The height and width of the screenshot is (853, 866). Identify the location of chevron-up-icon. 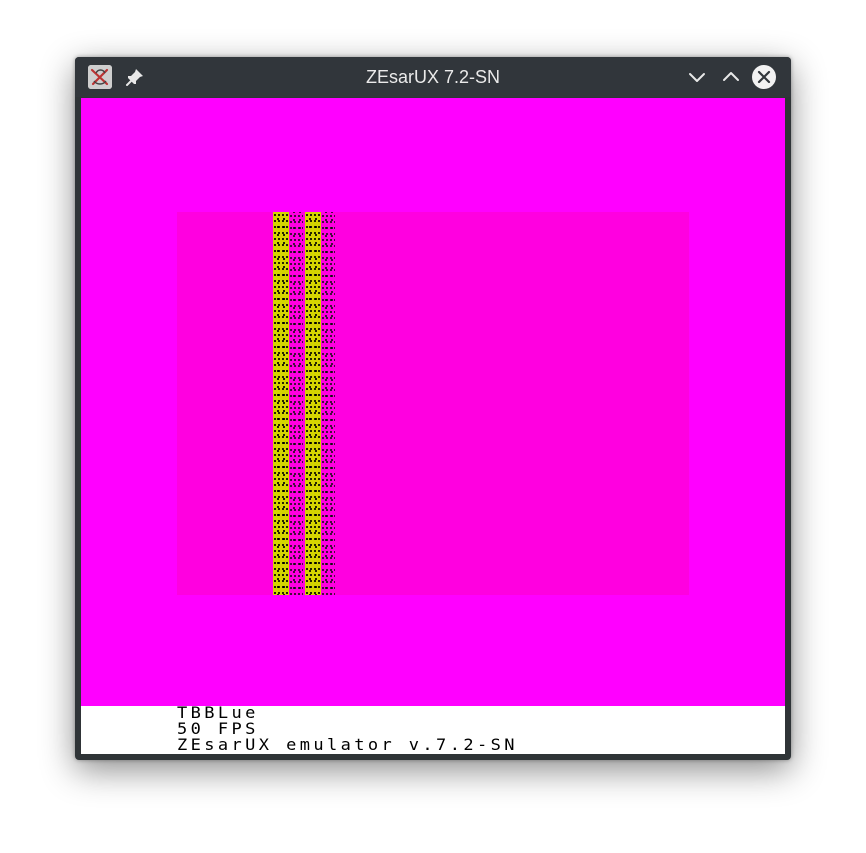
(731, 76).